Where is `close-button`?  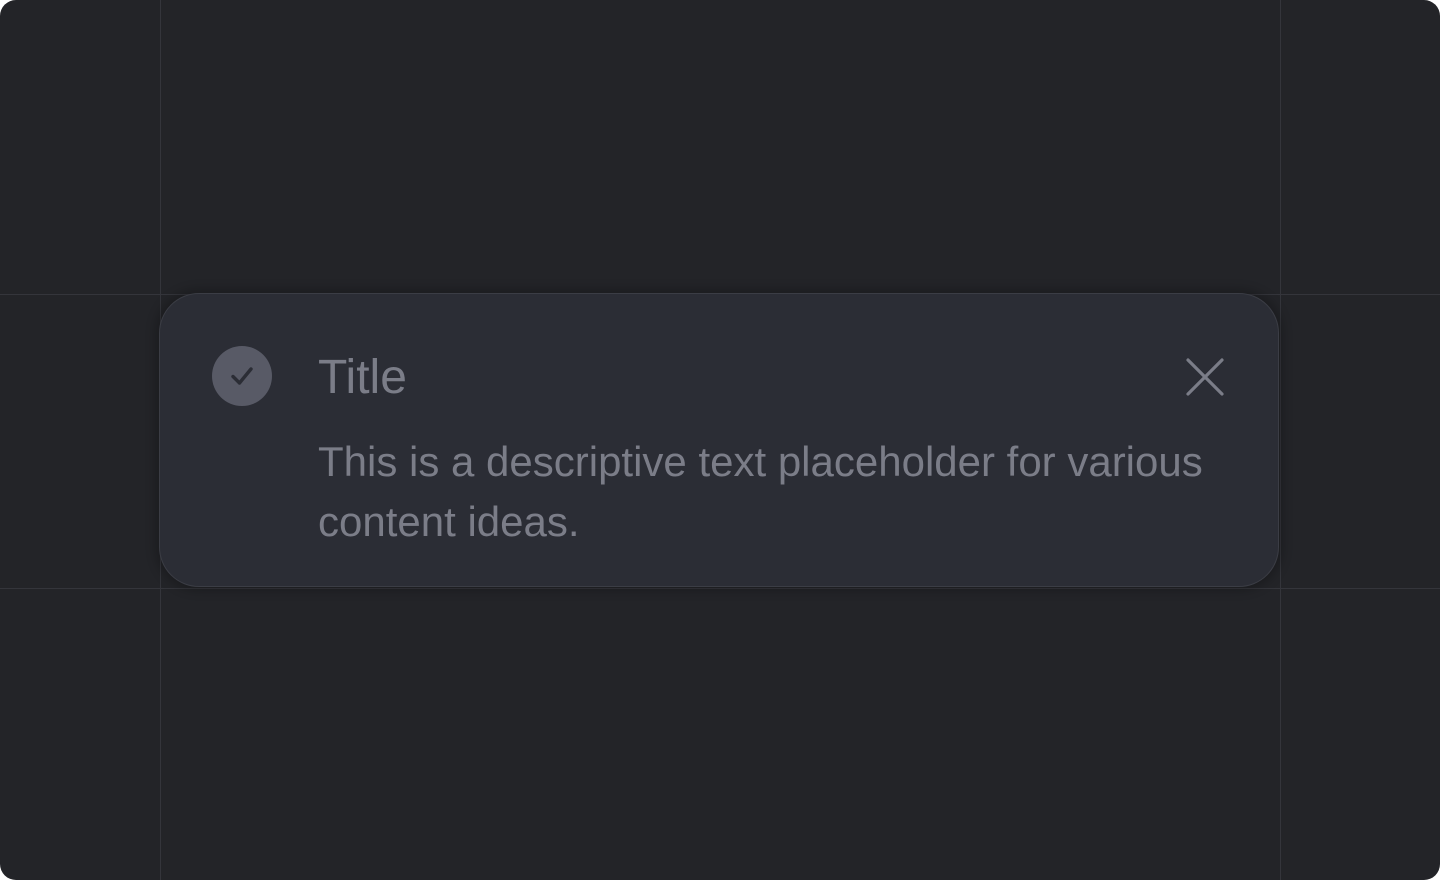 close-button is located at coordinates (1205, 377).